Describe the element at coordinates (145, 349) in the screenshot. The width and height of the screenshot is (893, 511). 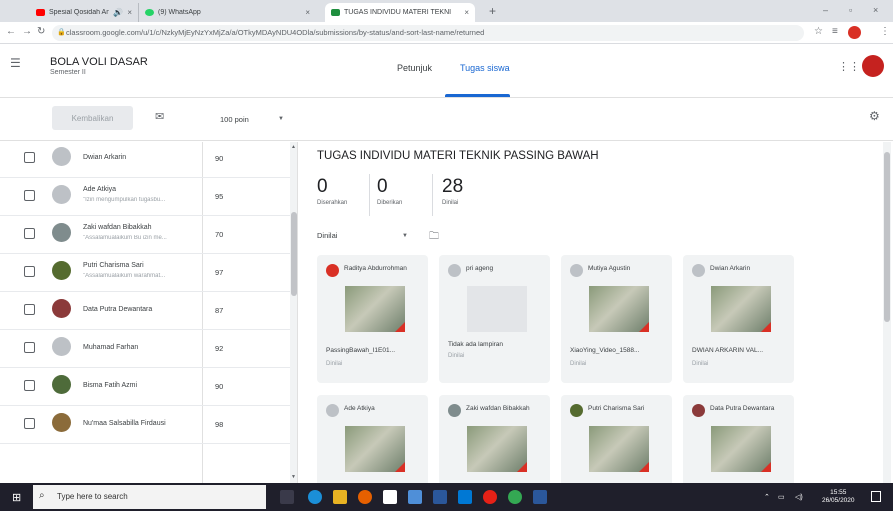
I see `student-row: Muhamad Farhan 92` at that location.